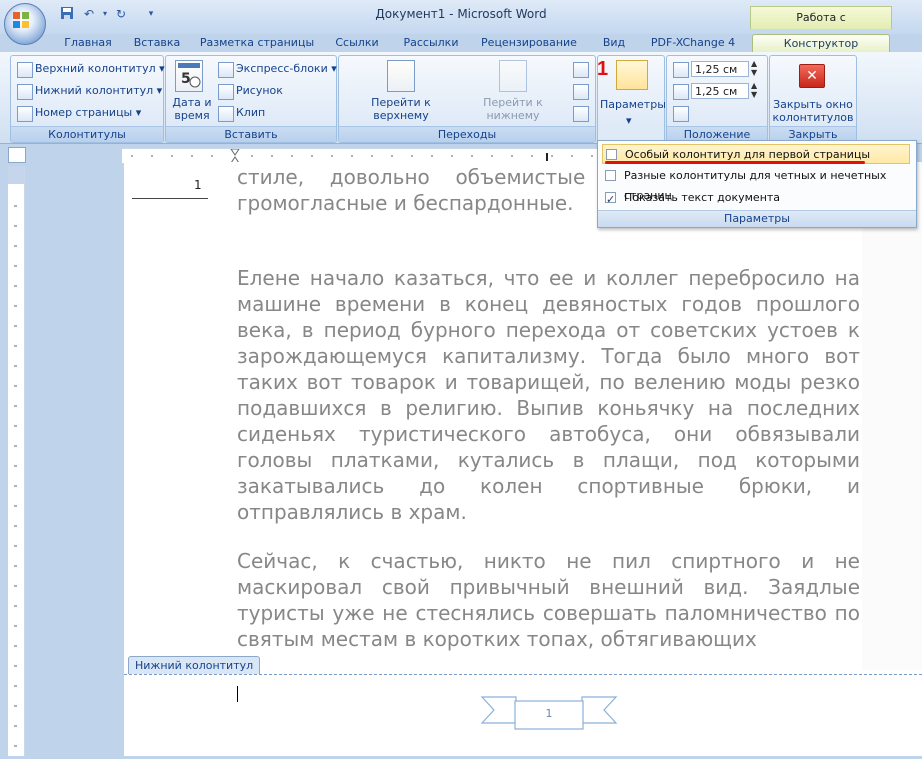 Image resolution: width=922 pixels, height=759 pixels. Describe the element at coordinates (170, 198) in the screenshot. I see `header-separator` at that location.